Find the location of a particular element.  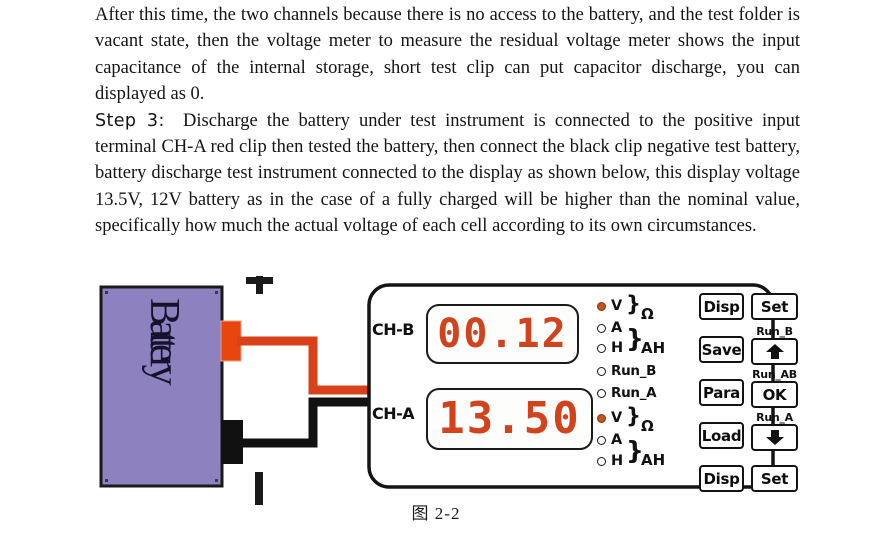

led-row-h-top: H is located at coordinates (610, 348).